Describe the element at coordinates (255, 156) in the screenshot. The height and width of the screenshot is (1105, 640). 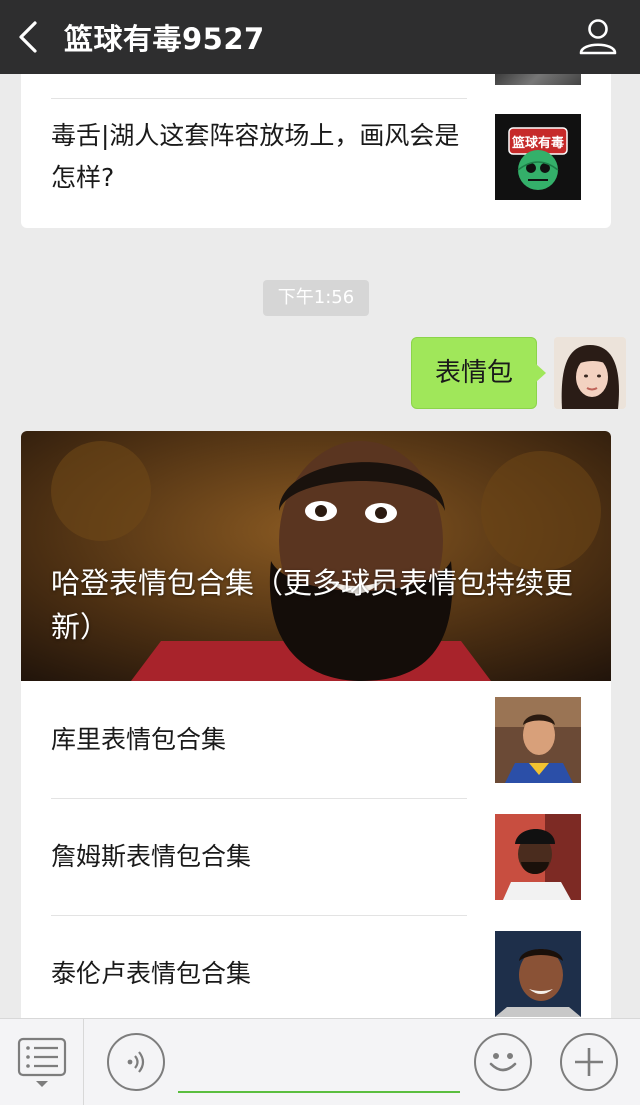
I see `list-item-title: 毒舌|湖人这套阵容放场上，画风会是怎样?` at that location.